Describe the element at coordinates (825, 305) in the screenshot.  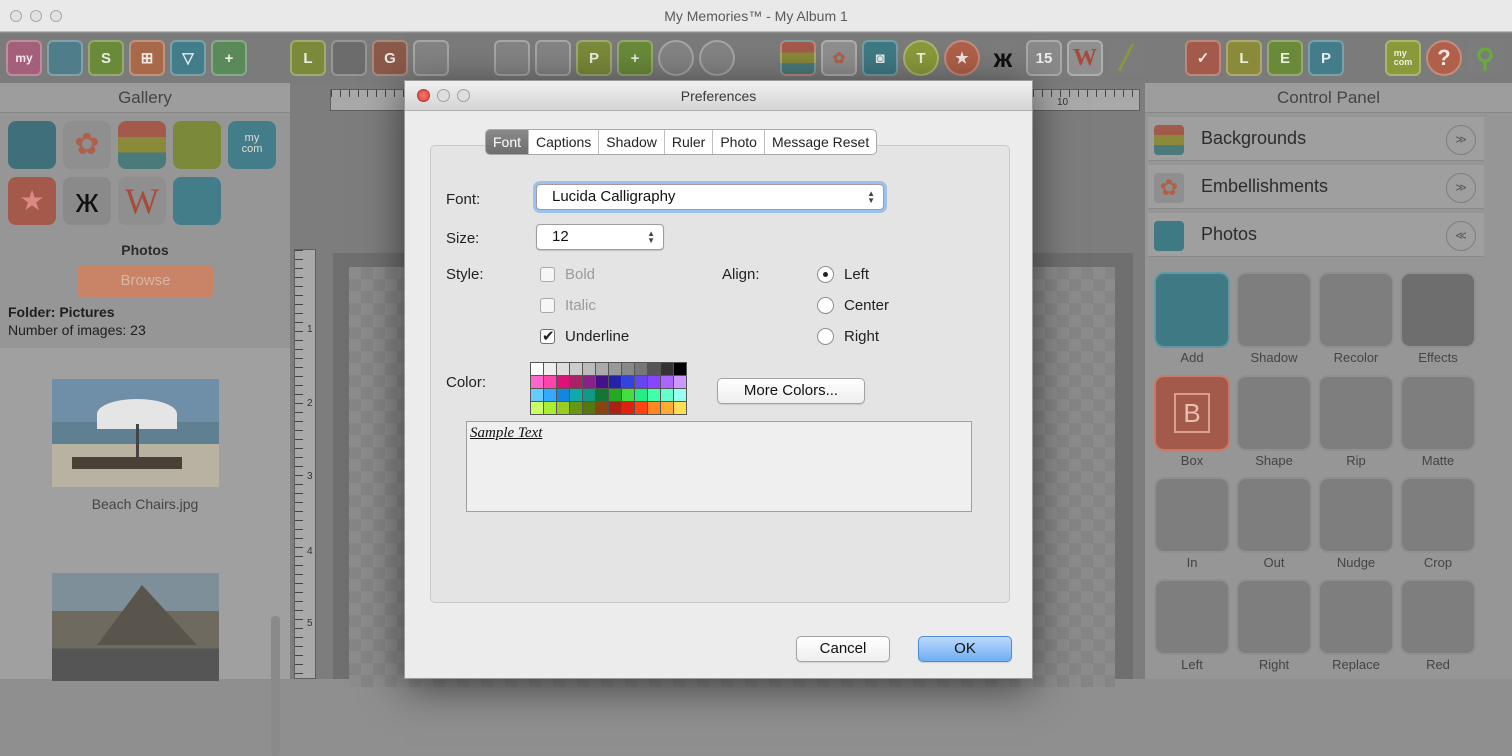
I see `align-center-radio` at that location.